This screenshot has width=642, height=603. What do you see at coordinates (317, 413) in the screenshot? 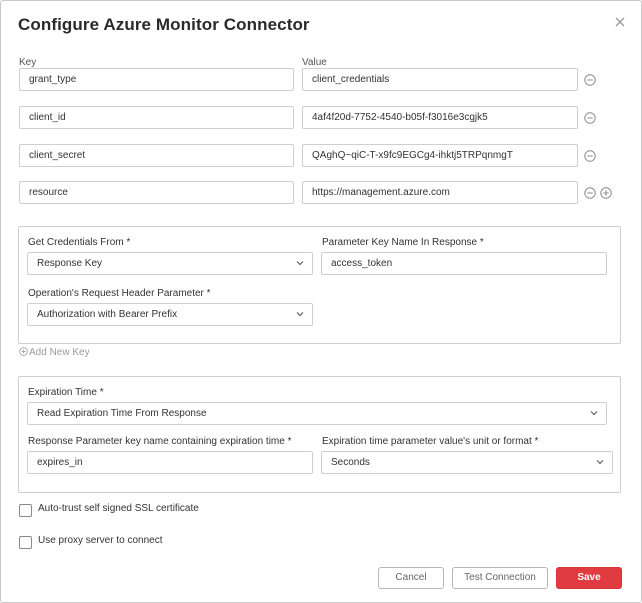
I see `expiration-time-select: Read Expiration Time From Response` at bounding box center [317, 413].